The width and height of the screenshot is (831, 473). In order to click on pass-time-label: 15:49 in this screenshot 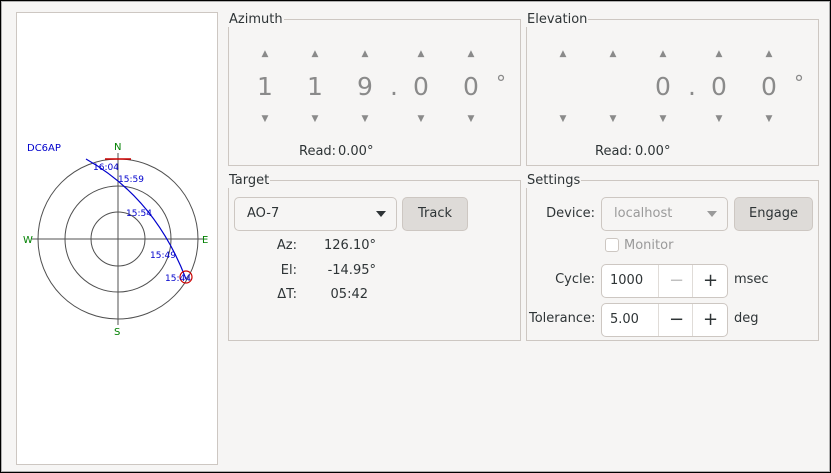, I will do `click(163, 256)`.